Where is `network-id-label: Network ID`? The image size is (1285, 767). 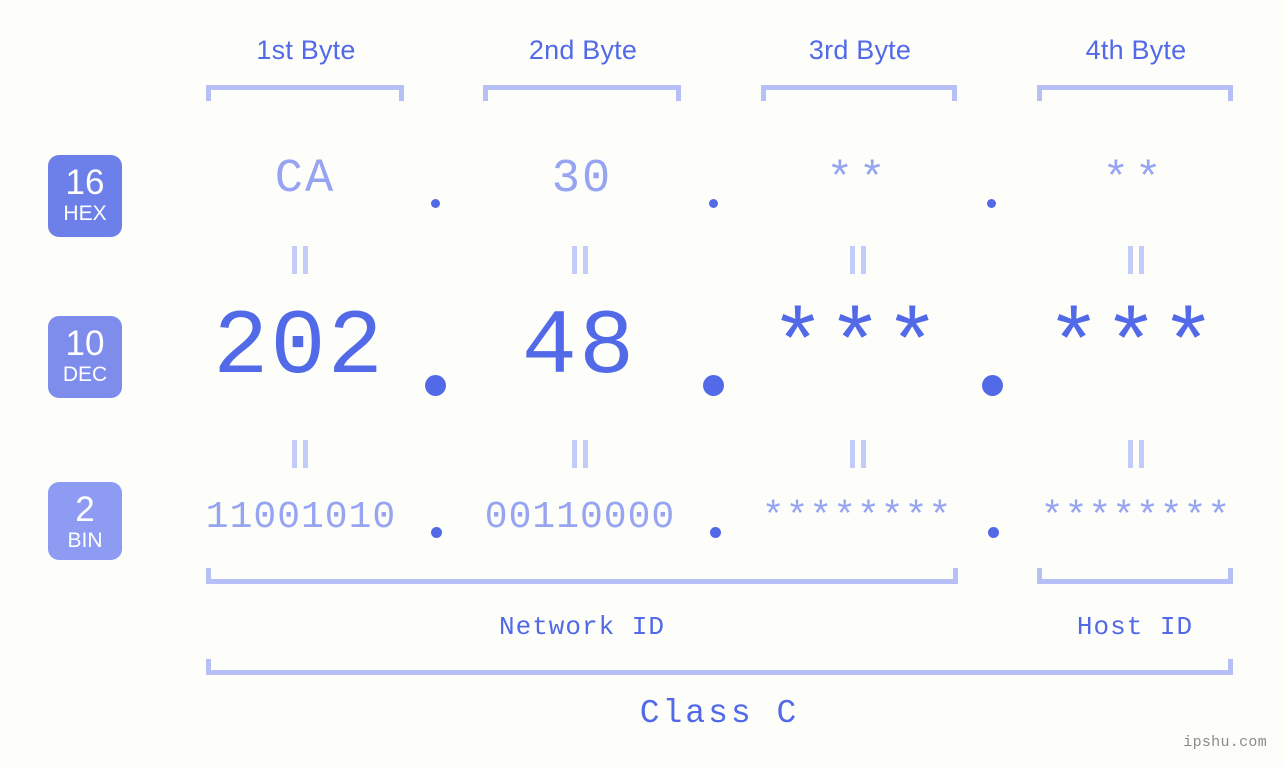 network-id-label: Network ID is located at coordinates (582, 627).